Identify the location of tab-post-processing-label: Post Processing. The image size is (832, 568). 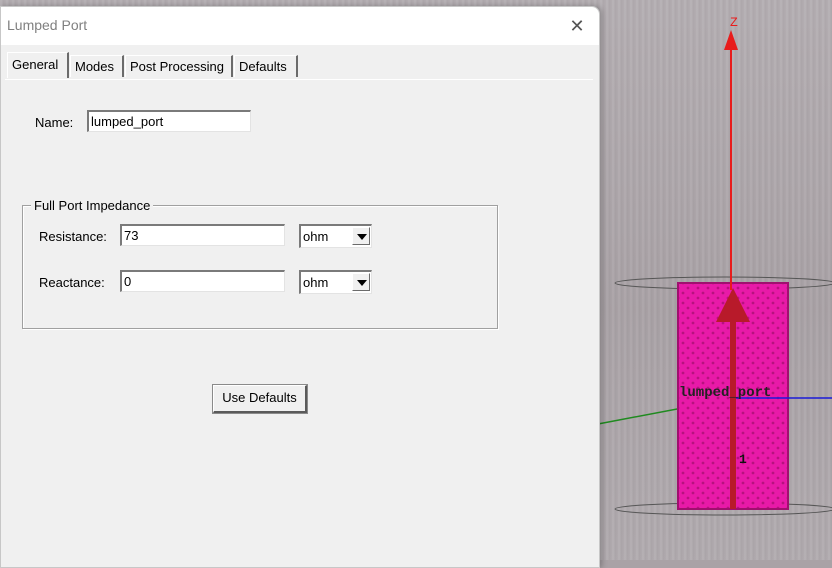
(177, 66).